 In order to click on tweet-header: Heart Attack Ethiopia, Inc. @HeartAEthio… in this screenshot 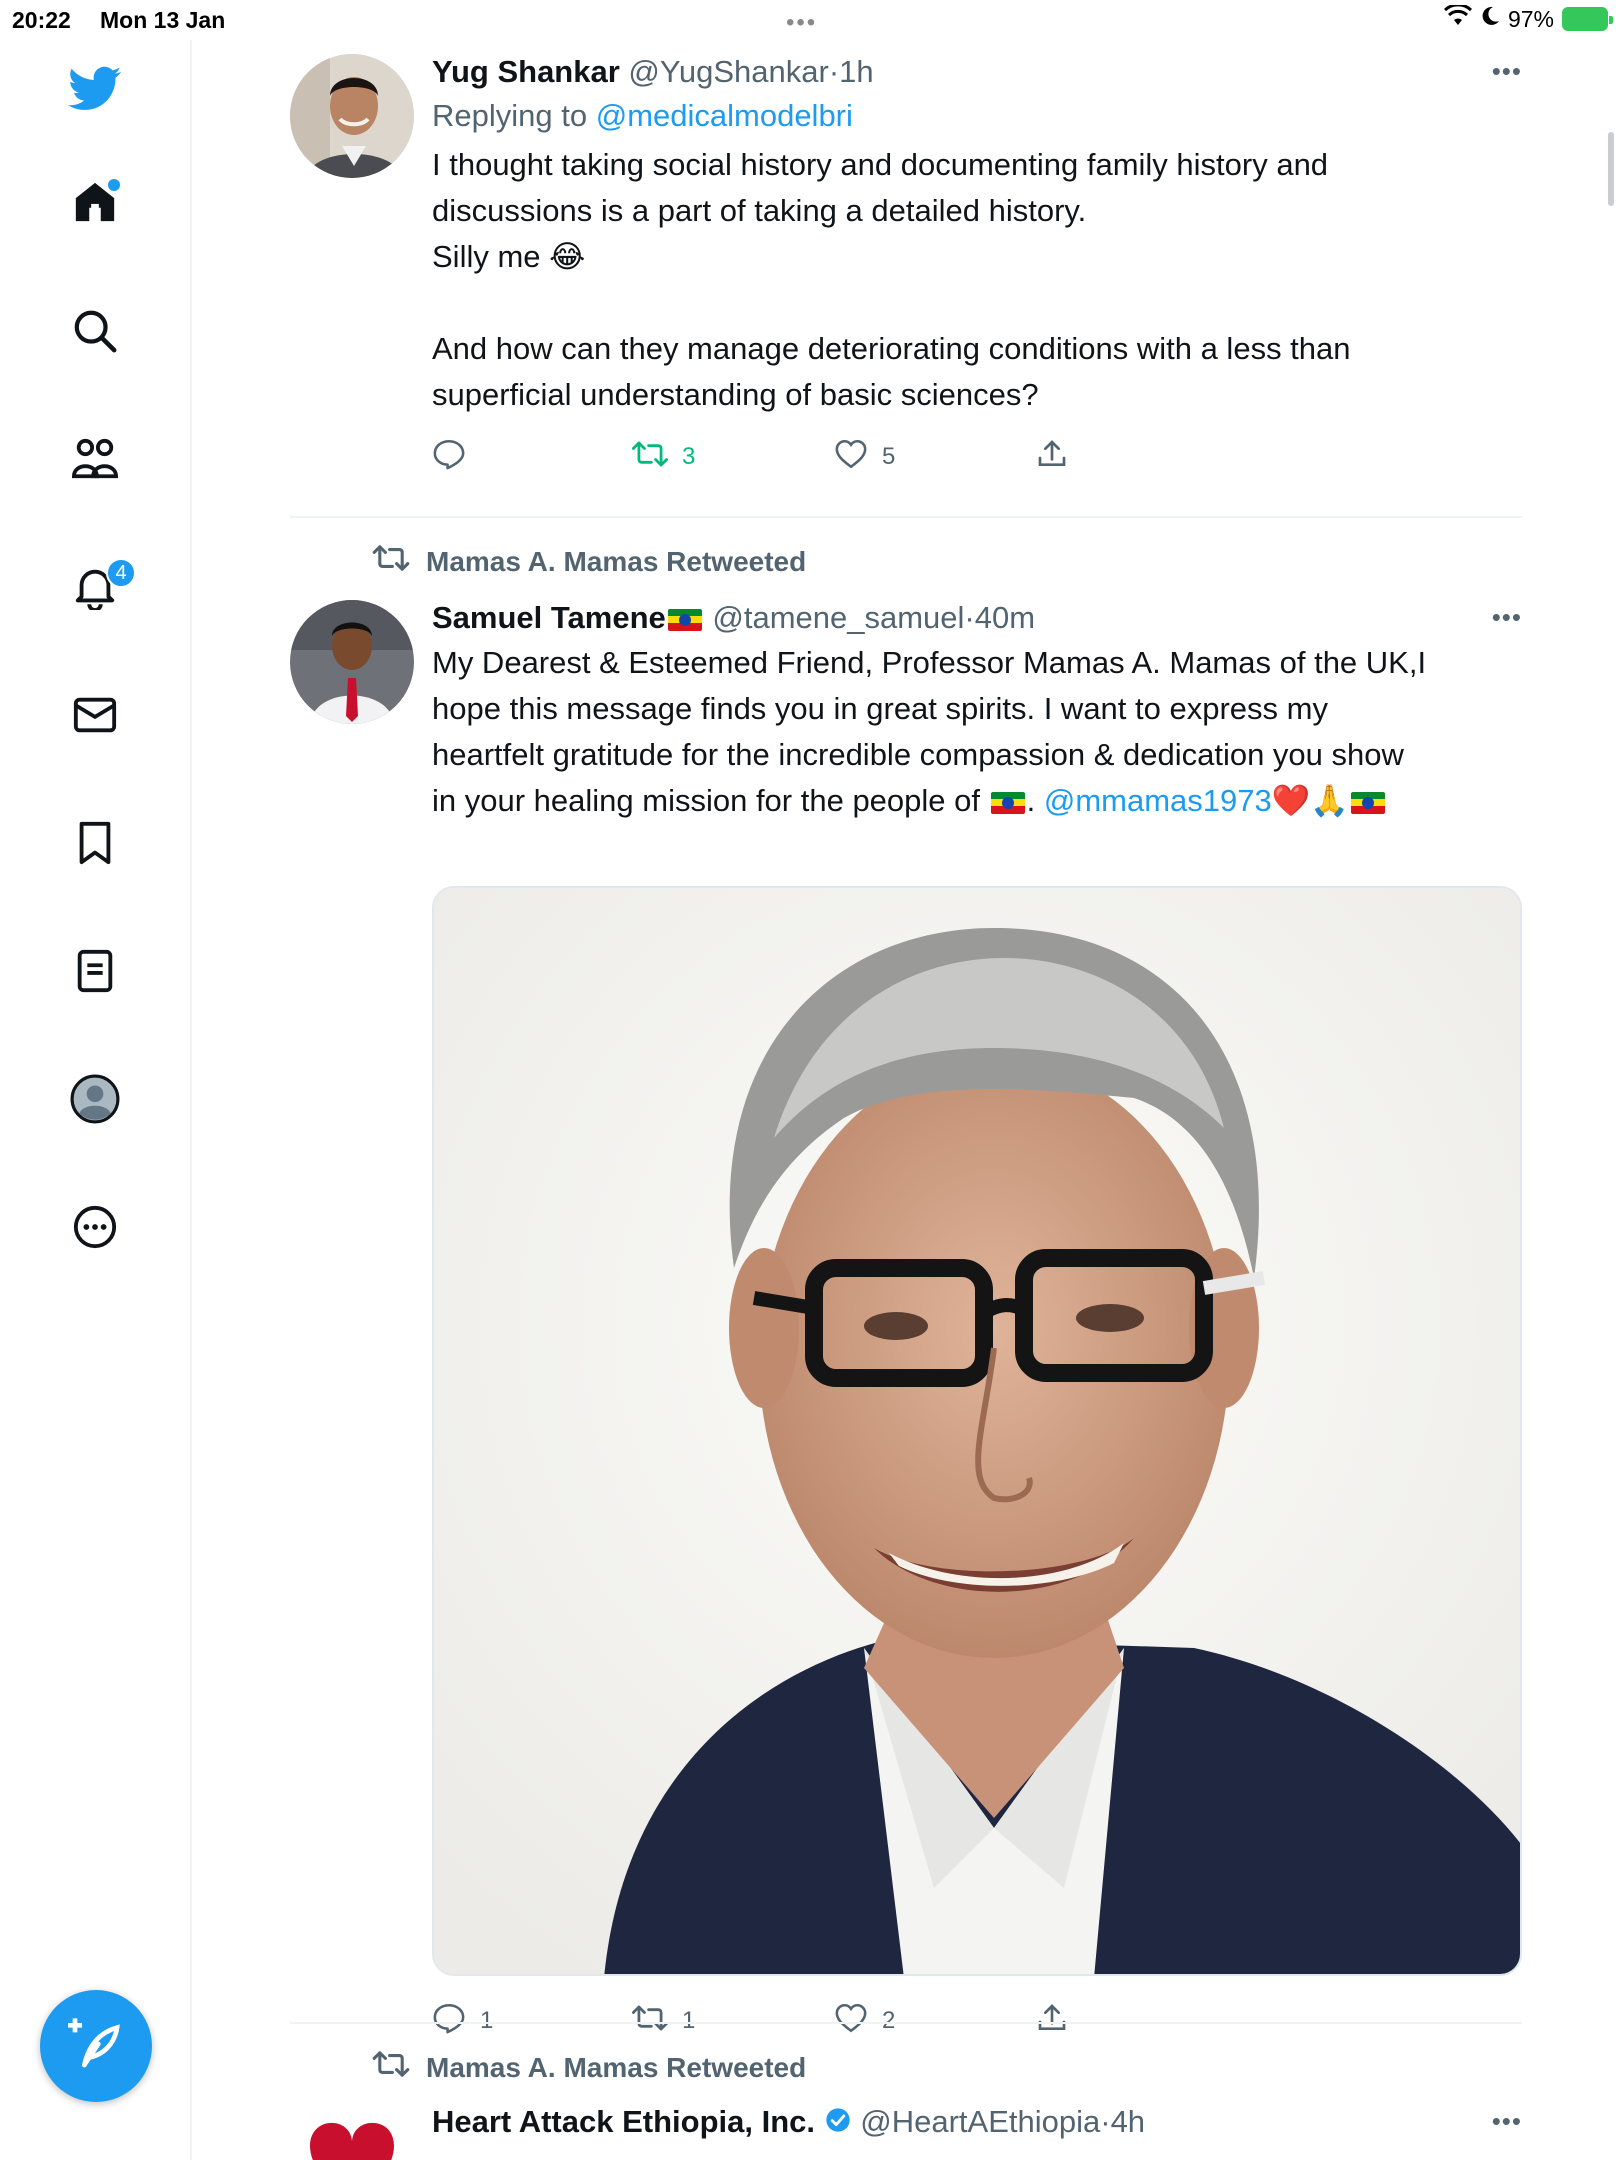, I will do `click(977, 2123)`.